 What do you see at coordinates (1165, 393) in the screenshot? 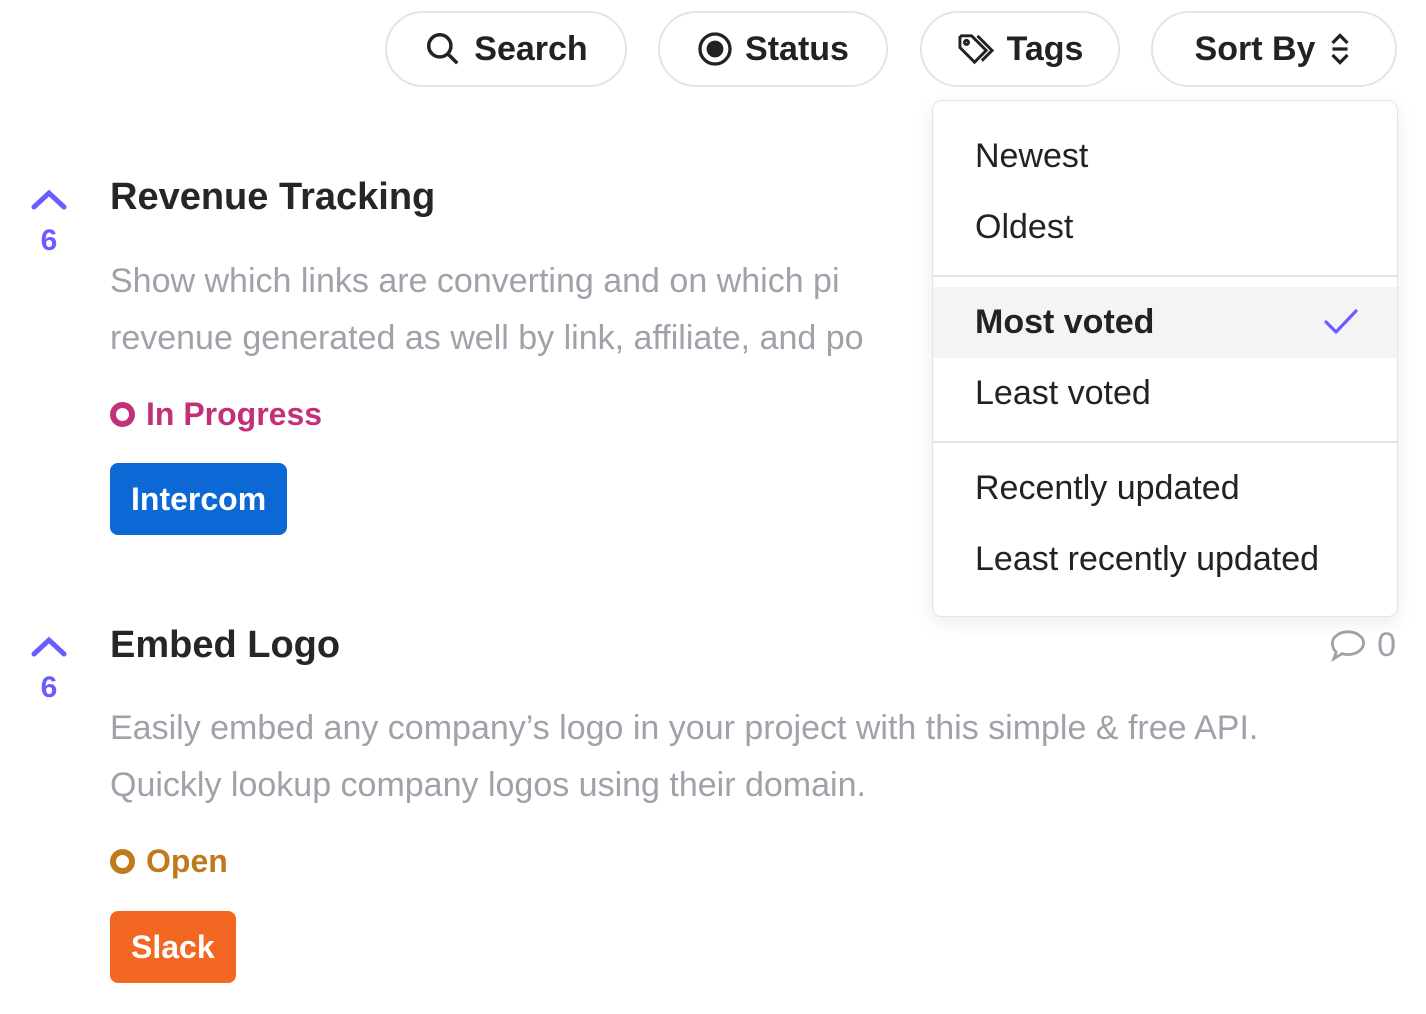
I see `sort-option-least-voted: Least voted` at bounding box center [1165, 393].